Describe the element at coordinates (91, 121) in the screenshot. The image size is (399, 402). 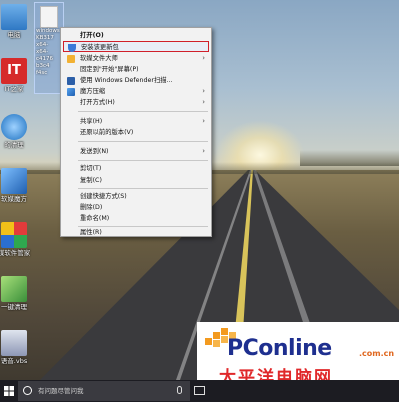
I see `menu-item-label: 共享(H)` at that location.